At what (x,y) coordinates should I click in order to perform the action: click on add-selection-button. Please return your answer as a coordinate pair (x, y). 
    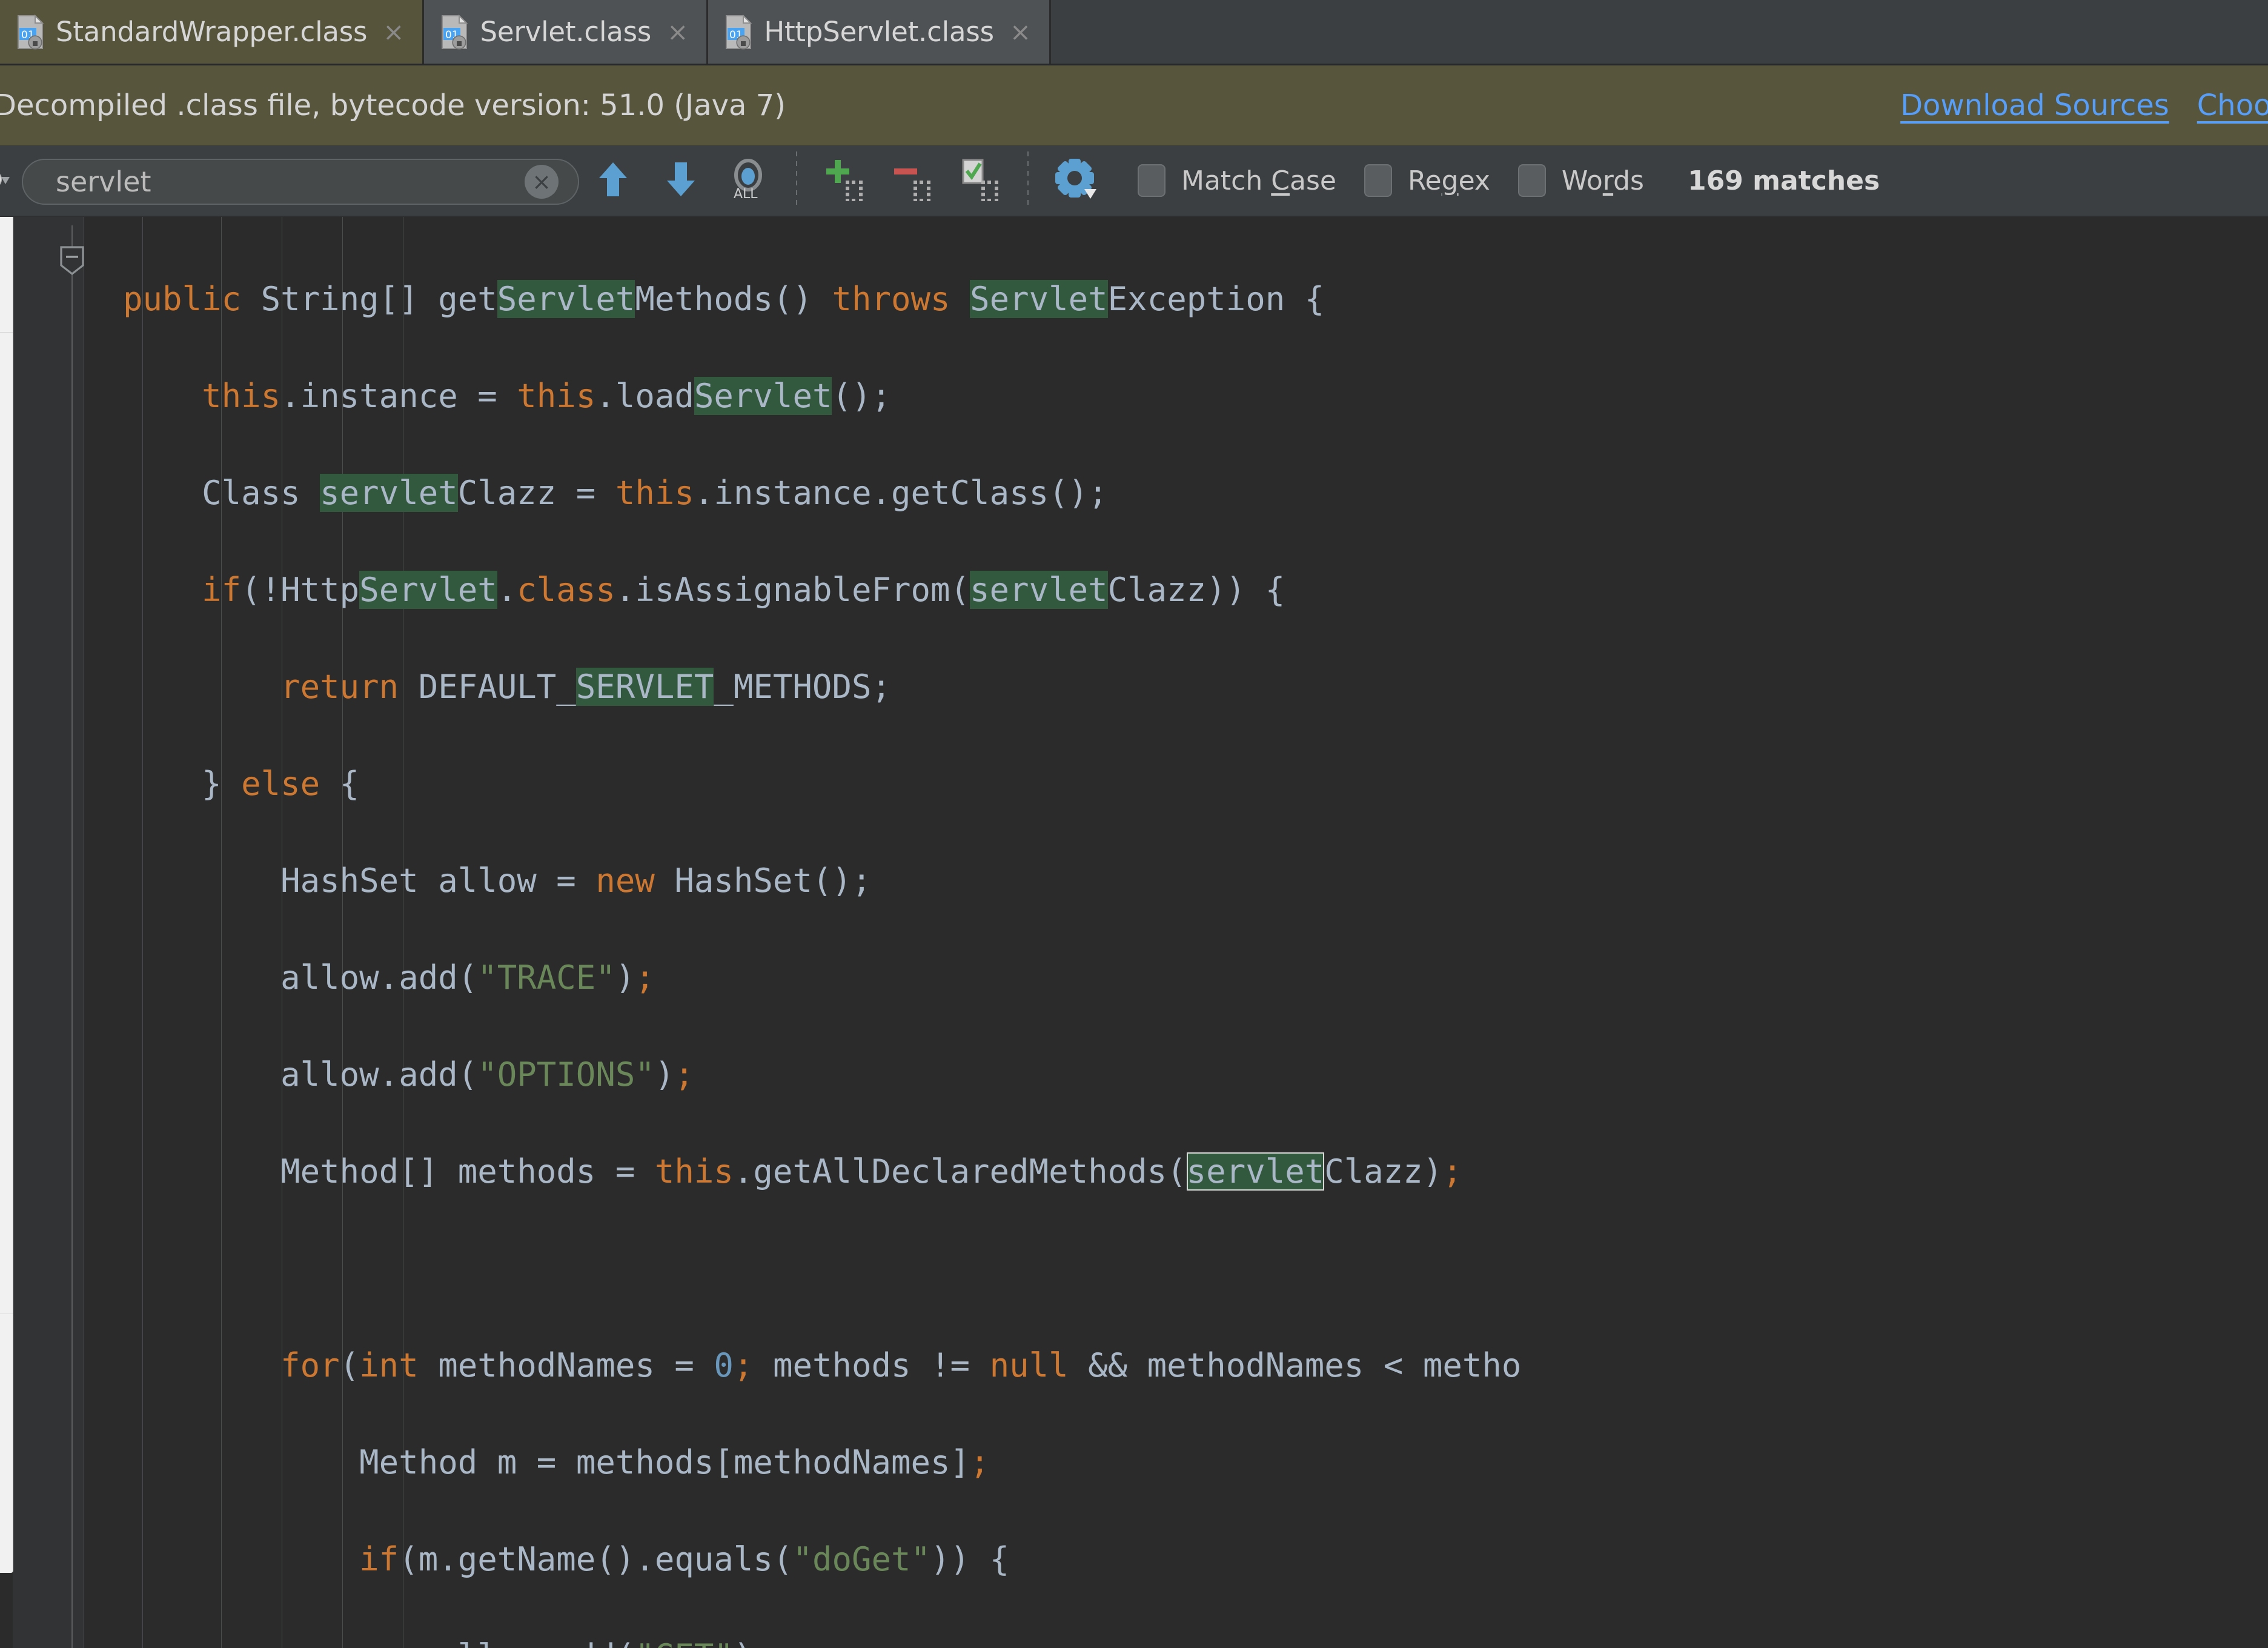
    Looking at the image, I should click on (844, 180).